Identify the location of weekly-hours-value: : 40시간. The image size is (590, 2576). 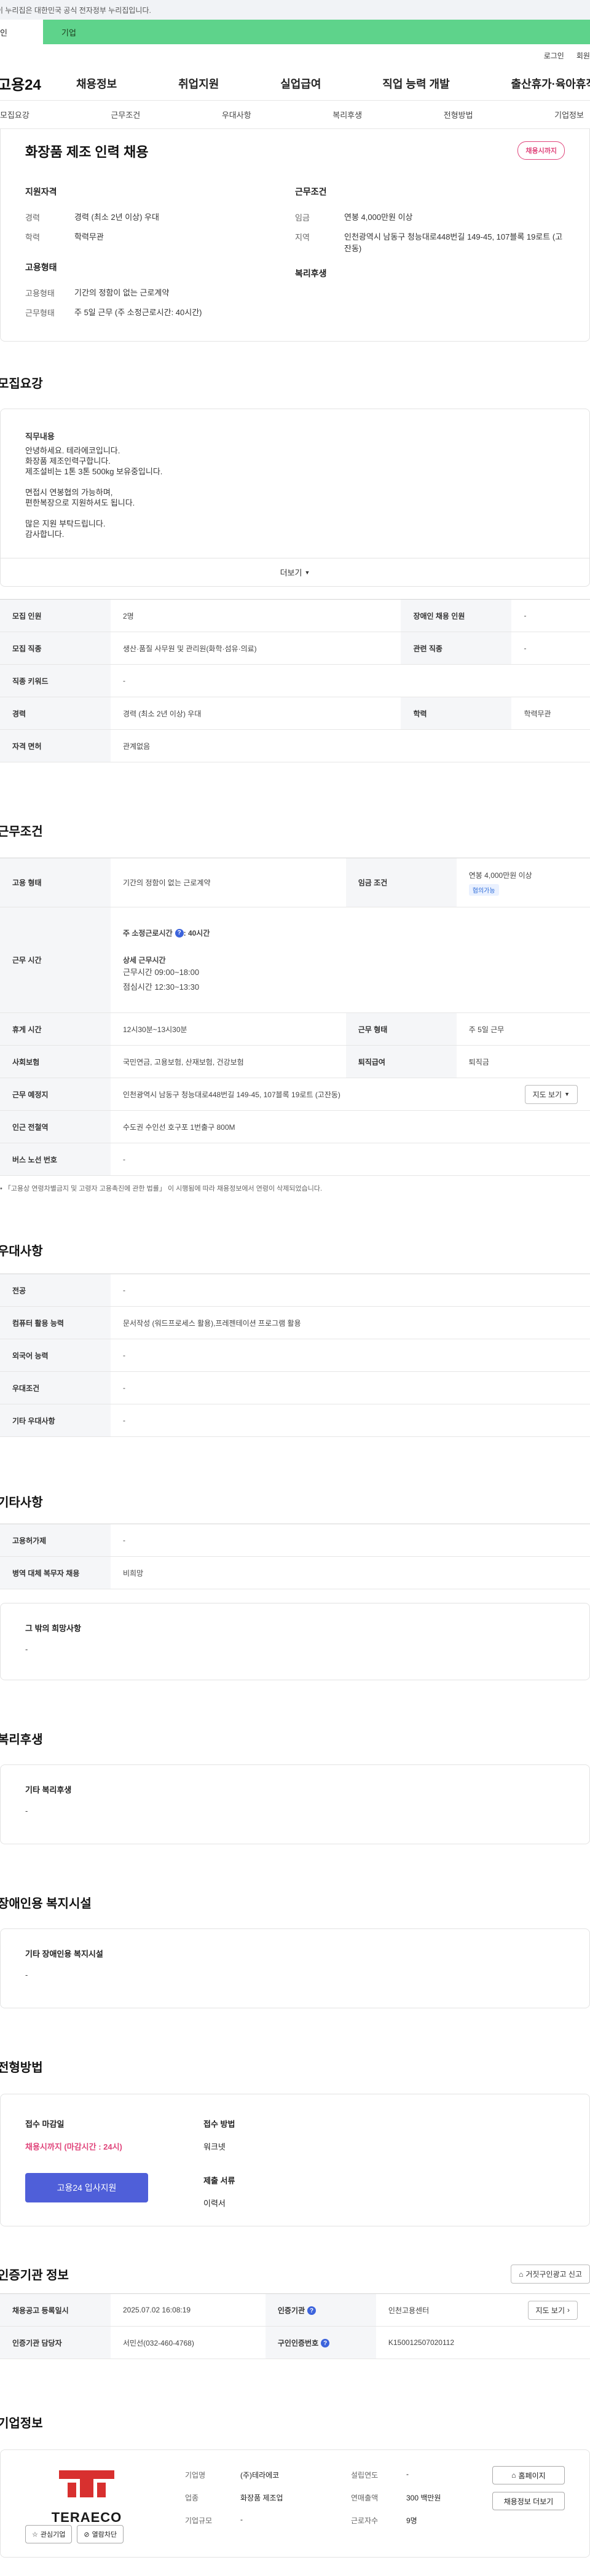
(197, 933).